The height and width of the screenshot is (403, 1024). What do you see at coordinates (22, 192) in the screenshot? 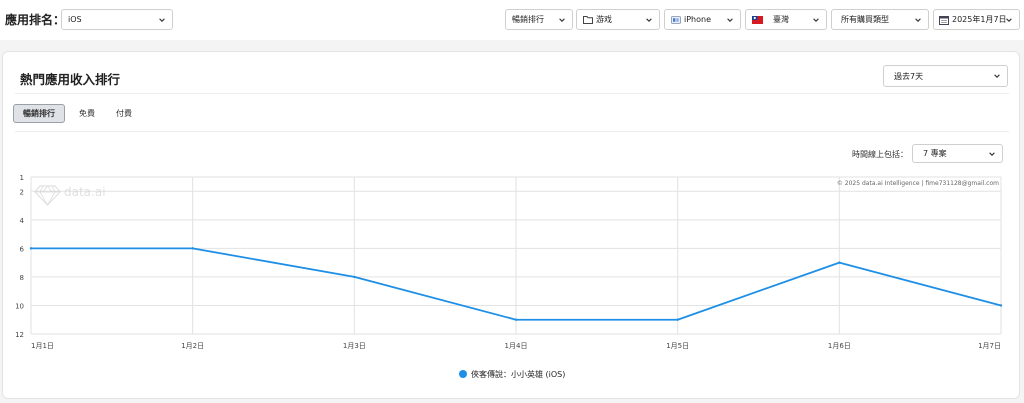
I see `y-tick-label: 2` at bounding box center [22, 192].